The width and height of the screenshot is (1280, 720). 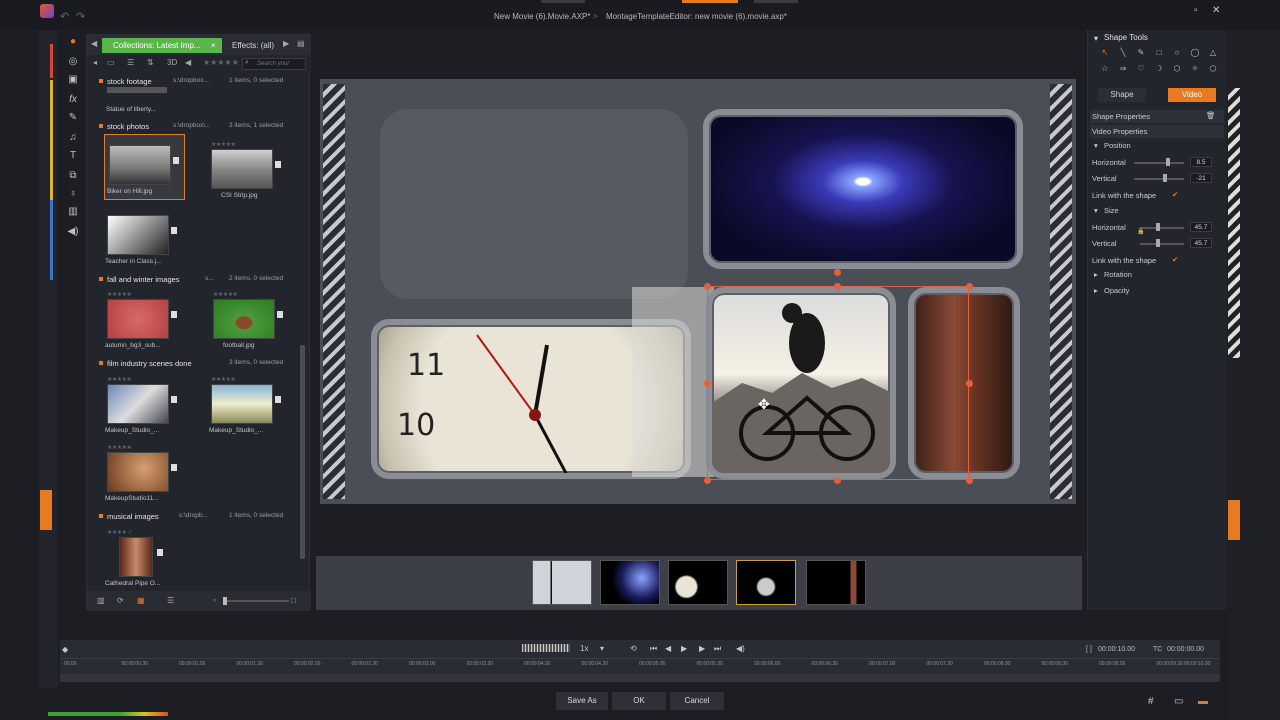 I want to click on folder-icon: ▭, so click(x=111, y=62).